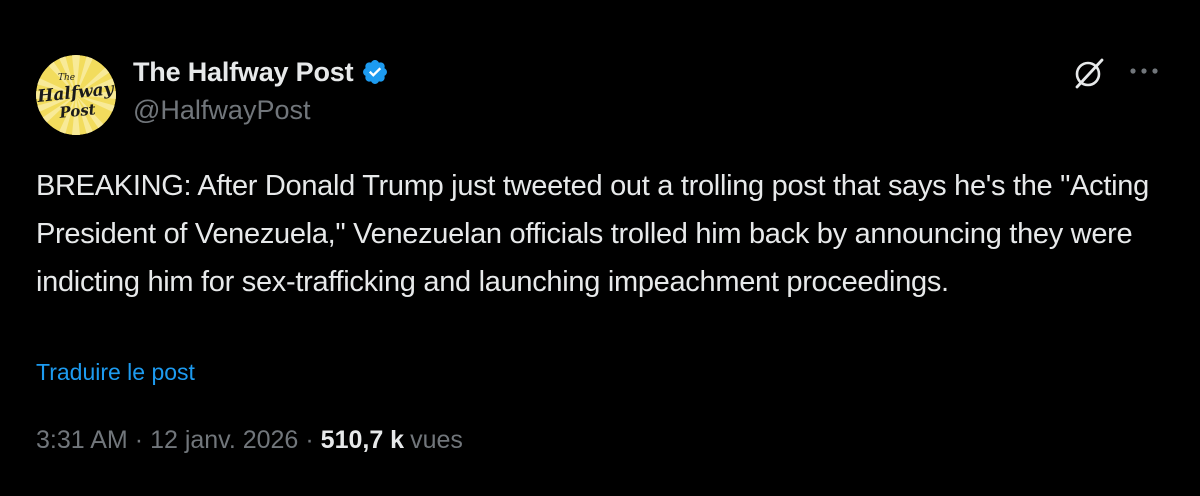 This screenshot has width=1200, height=496. I want to click on translate-post-link: Traduire le post, so click(115, 372).